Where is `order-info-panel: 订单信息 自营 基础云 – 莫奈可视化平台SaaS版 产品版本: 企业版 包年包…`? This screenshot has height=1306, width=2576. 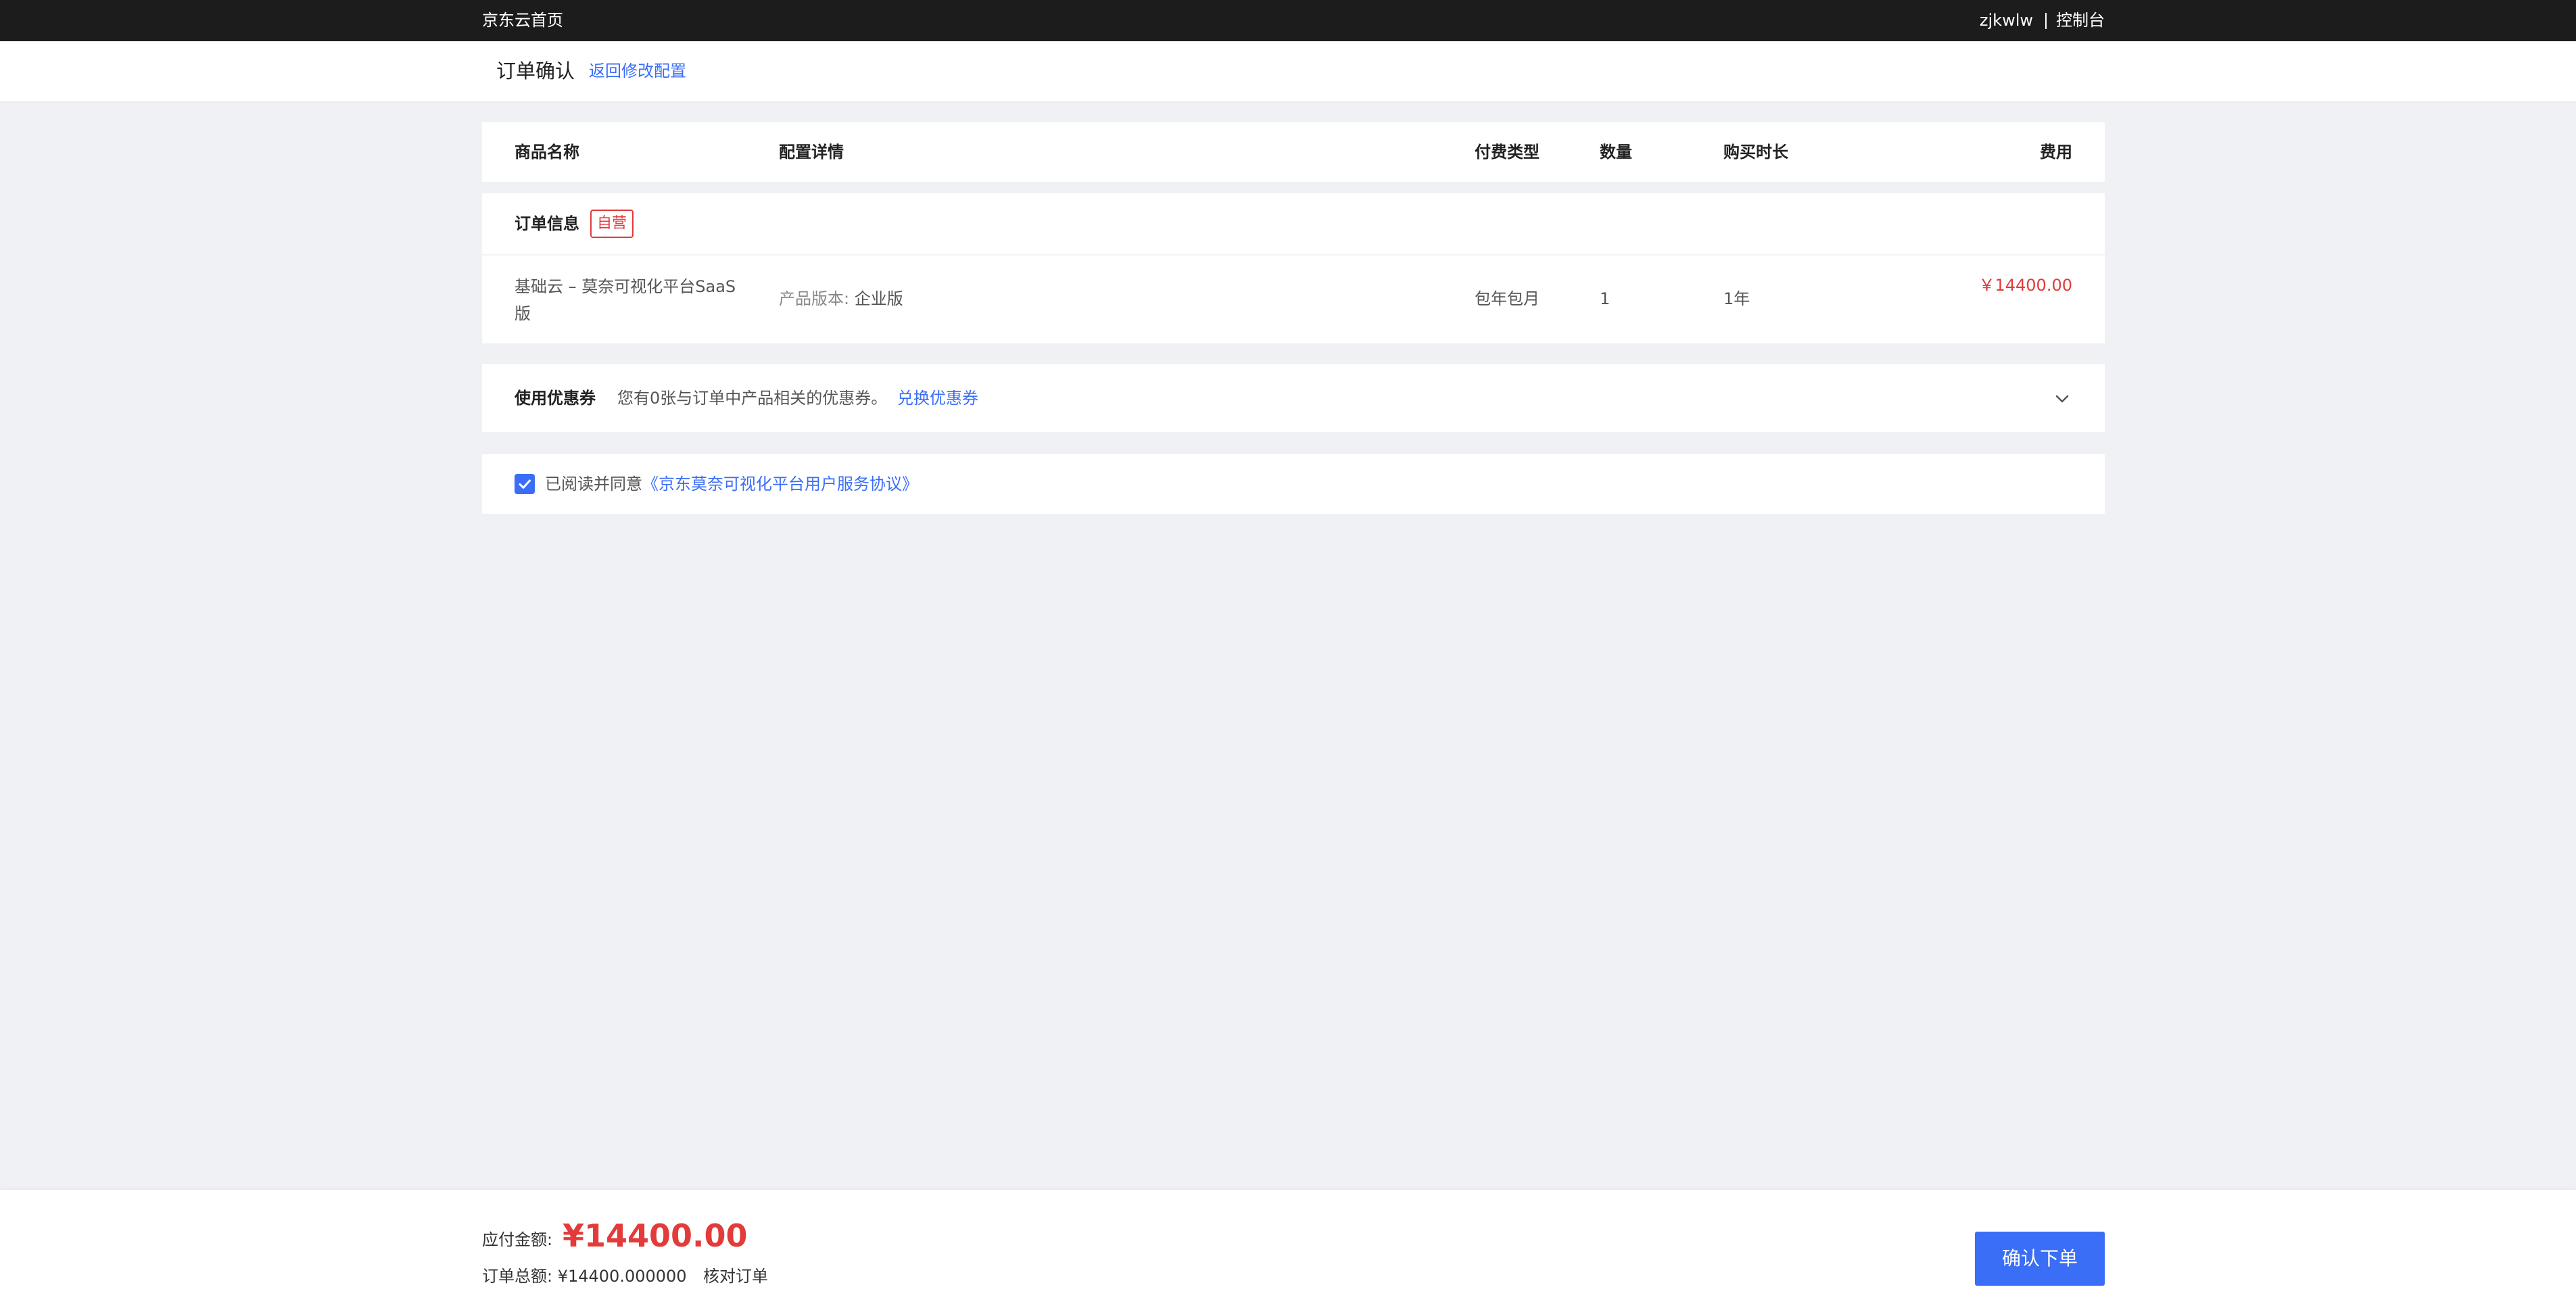
order-info-panel: 订单信息 自营 基础云 – 莫奈可视化平台SaaS版 产品版本: 企业版 包年包… is located at coordinates (1293, 268).